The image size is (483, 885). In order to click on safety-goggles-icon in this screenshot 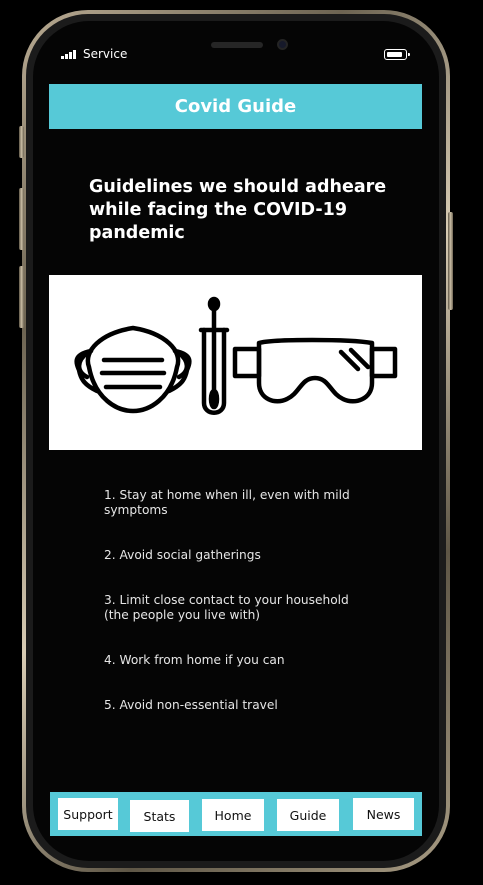, I will do `click(315, 370)`.